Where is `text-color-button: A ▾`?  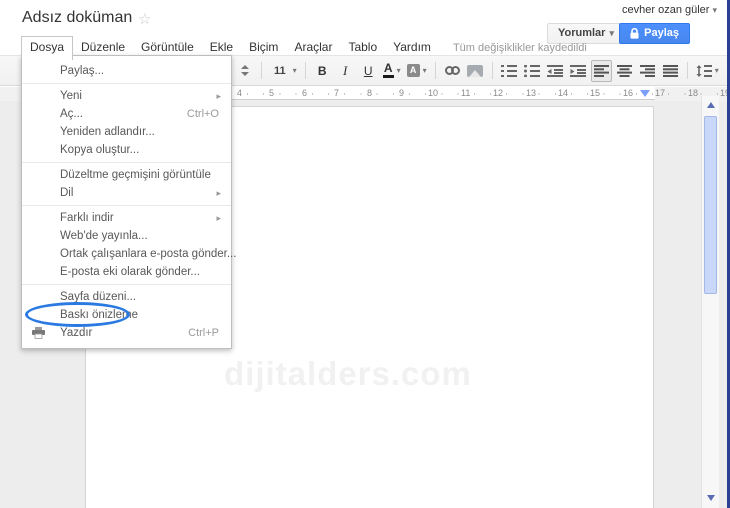
text-color-button: A ▾ is located at coordinates (392, 71).